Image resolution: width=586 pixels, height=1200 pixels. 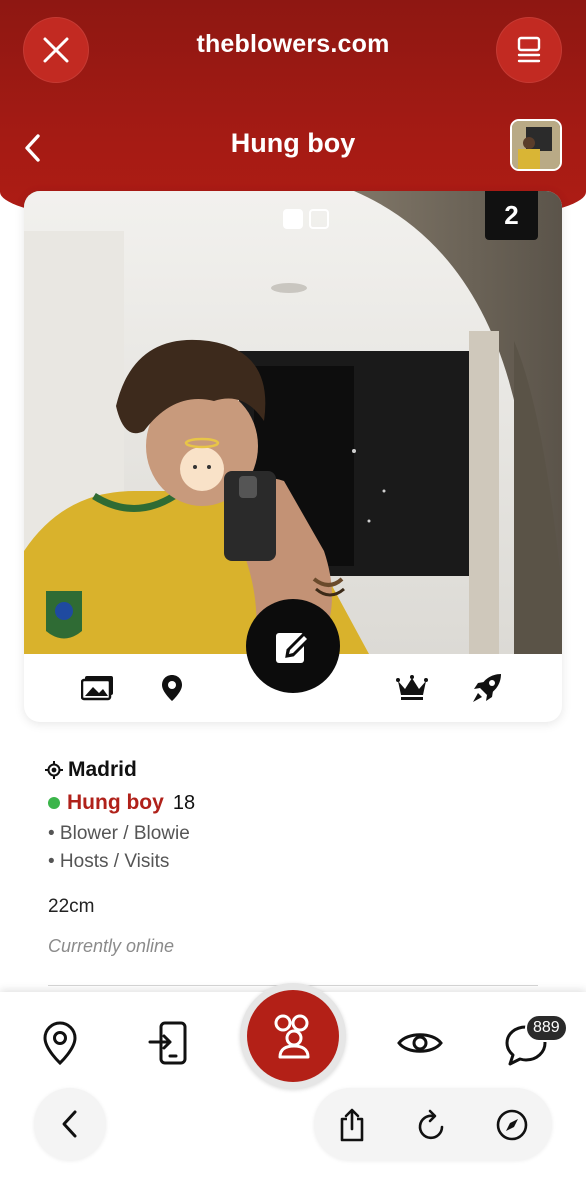 I want to click on compass-button, so click(x=512, y=1125).